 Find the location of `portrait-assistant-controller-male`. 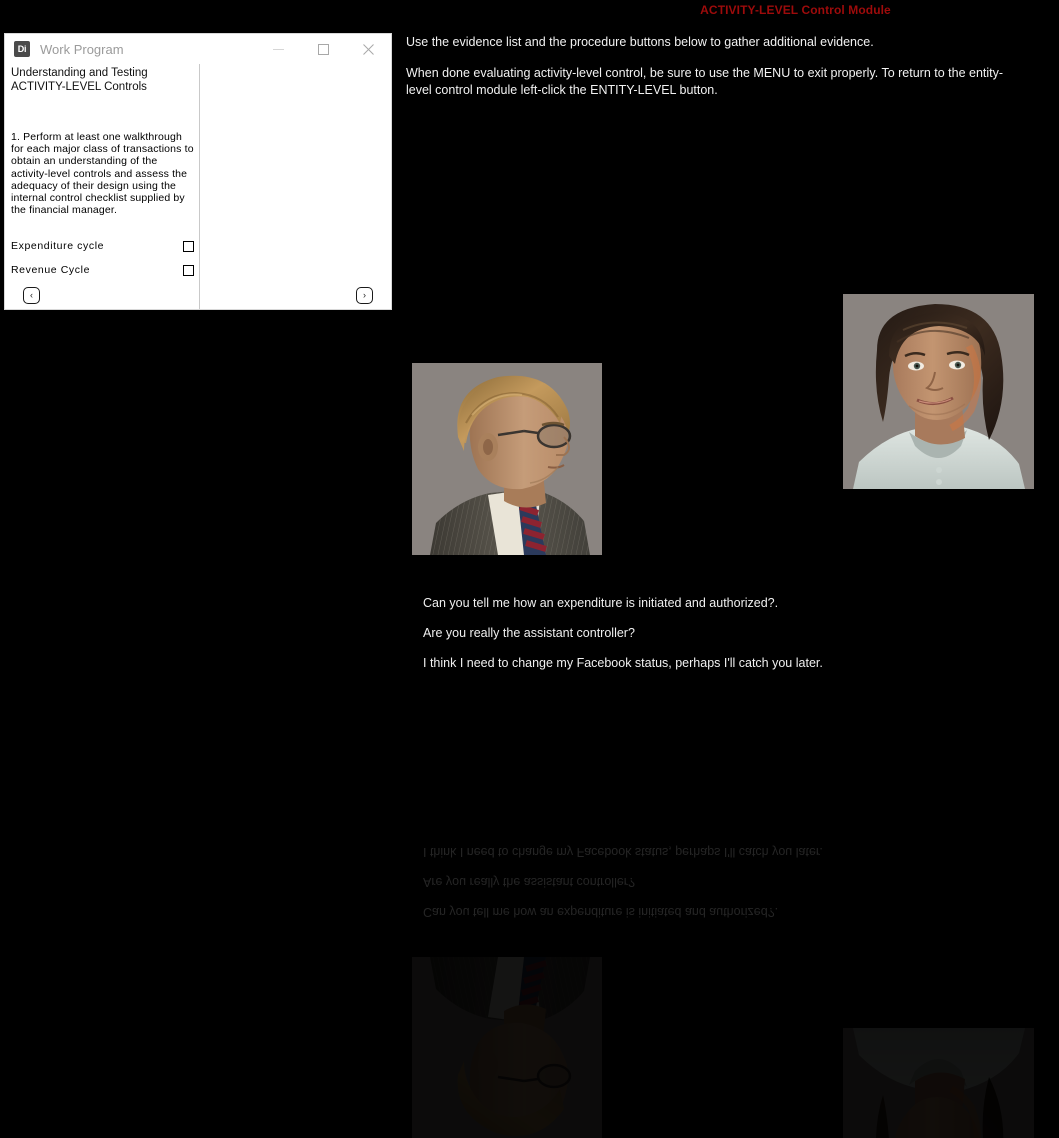

portrait-assistant-controller-male is located at coordinates (507, 459).